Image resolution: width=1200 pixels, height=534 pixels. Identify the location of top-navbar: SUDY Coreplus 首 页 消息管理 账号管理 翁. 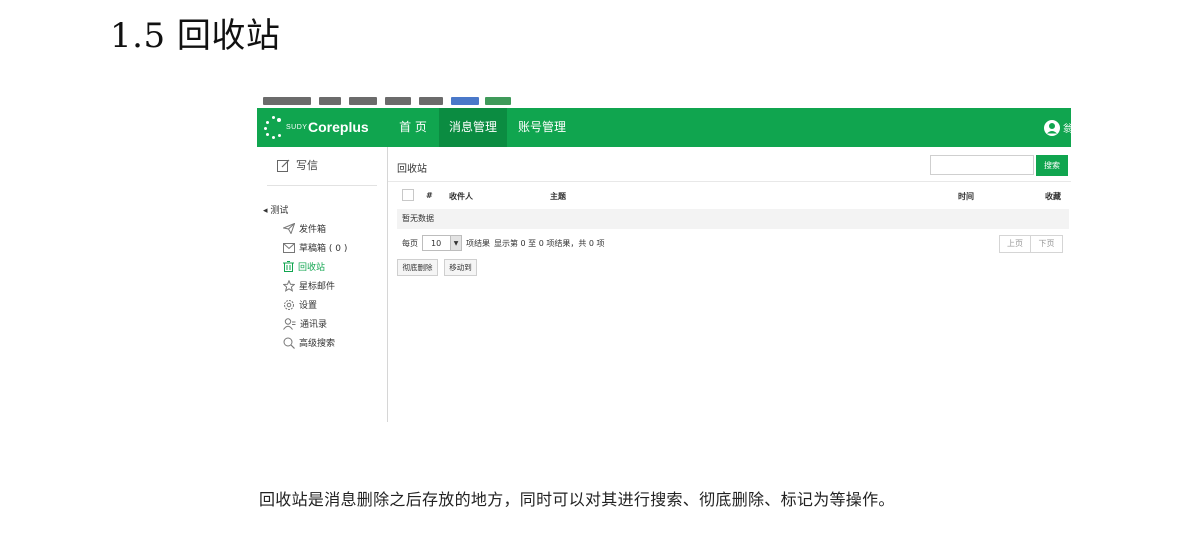
(664, 127).